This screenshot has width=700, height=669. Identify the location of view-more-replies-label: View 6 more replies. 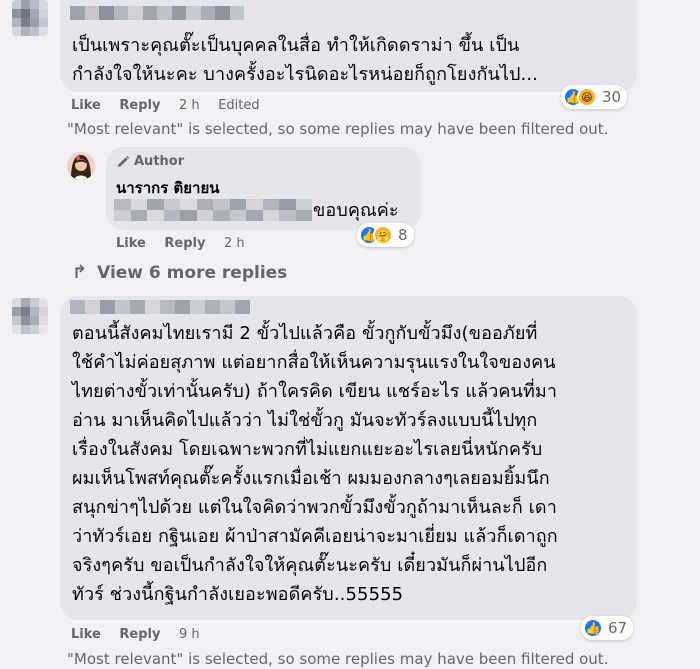
(192, 272).